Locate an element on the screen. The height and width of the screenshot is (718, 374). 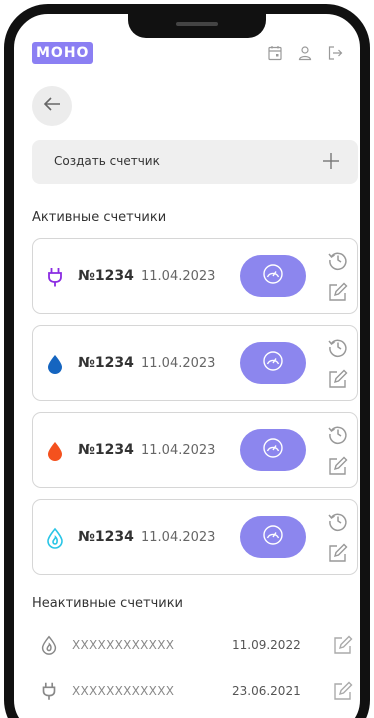
water-drop-icon is located at coordinates (55, 364).